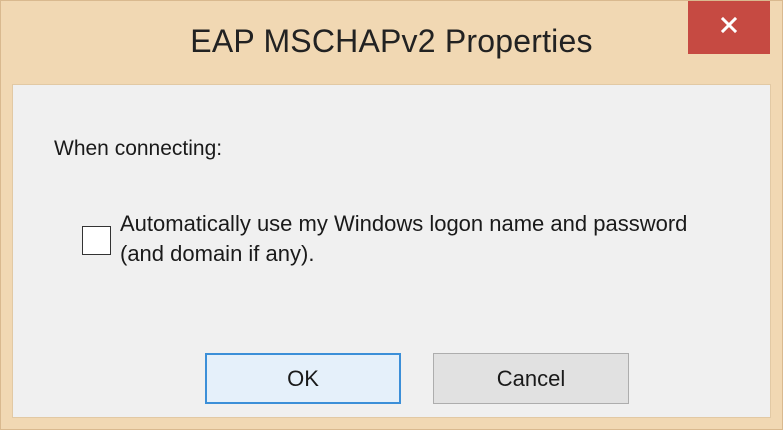  I want to click on cancel-button: Cancel, so click(531, 378).